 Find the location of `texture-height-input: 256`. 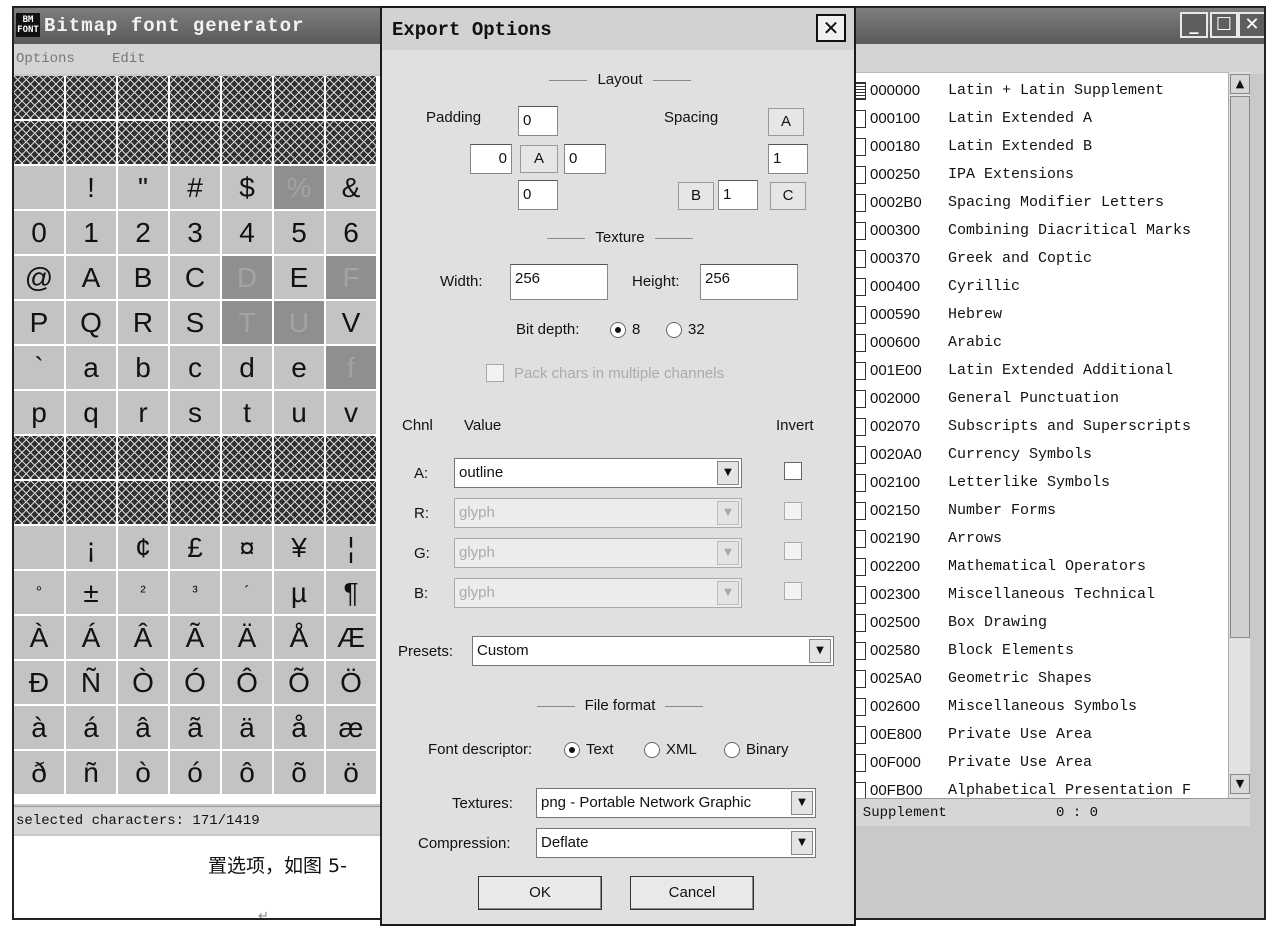

texture-height-input: 256 is located at coordinates (749, 282).